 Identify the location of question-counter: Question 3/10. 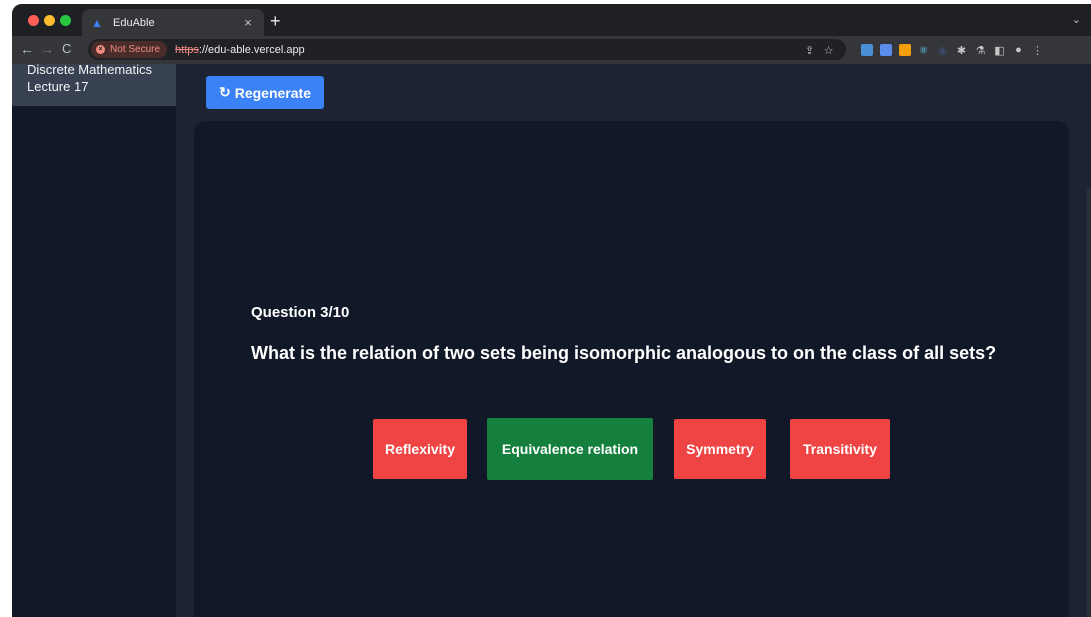
(300, 312).